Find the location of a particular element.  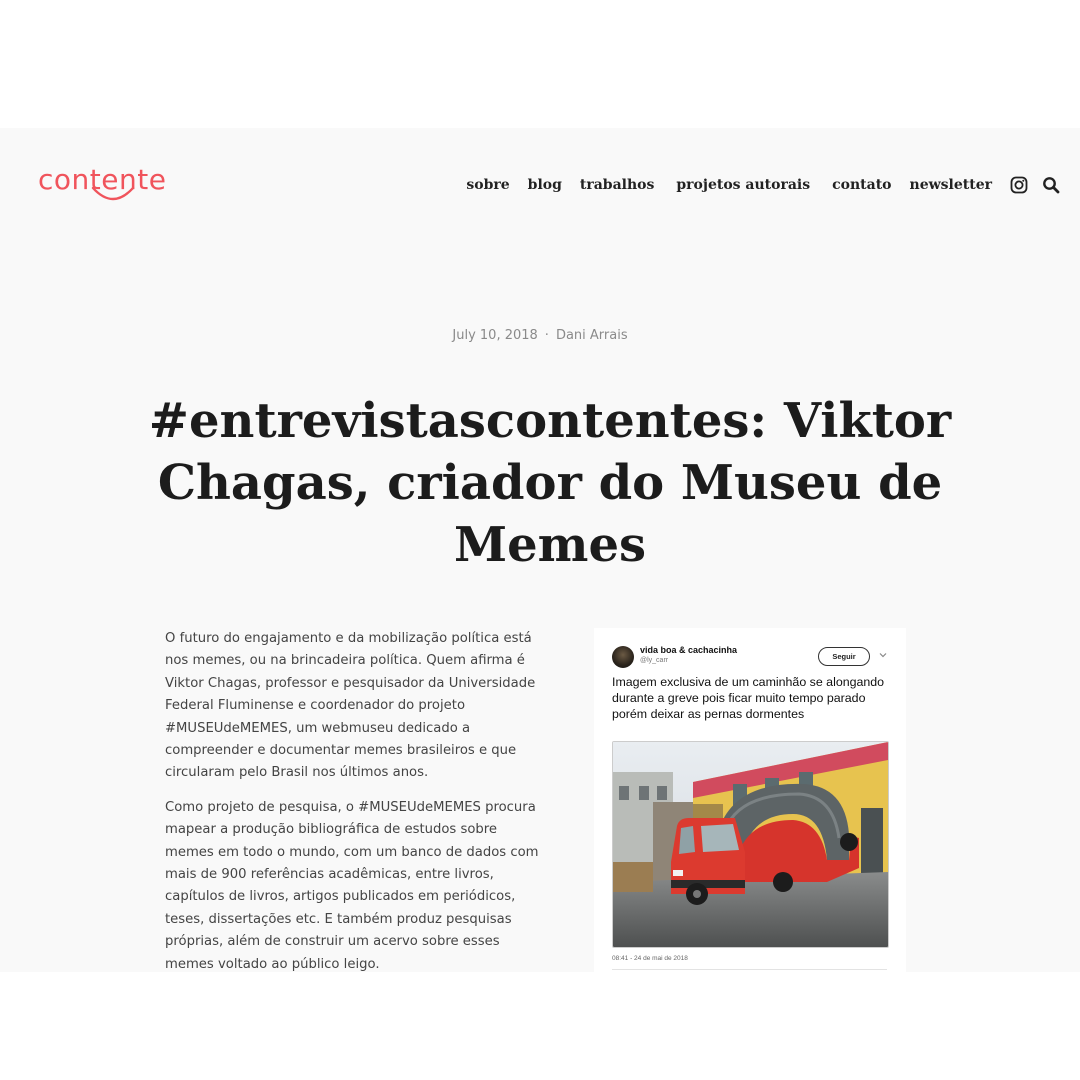

tweet-photo is located at coordinates (750, 844).